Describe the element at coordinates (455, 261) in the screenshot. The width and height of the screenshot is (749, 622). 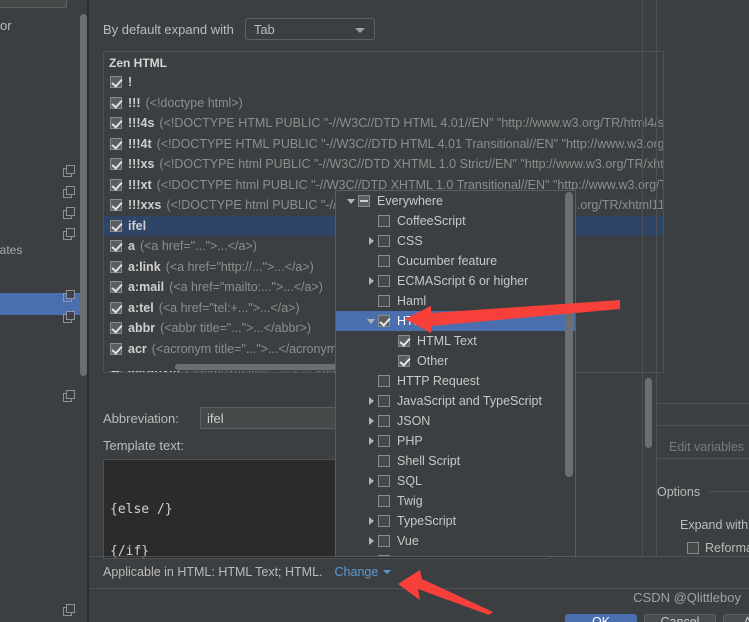
I see `context-popup-item: Cucumber feature` at that location.